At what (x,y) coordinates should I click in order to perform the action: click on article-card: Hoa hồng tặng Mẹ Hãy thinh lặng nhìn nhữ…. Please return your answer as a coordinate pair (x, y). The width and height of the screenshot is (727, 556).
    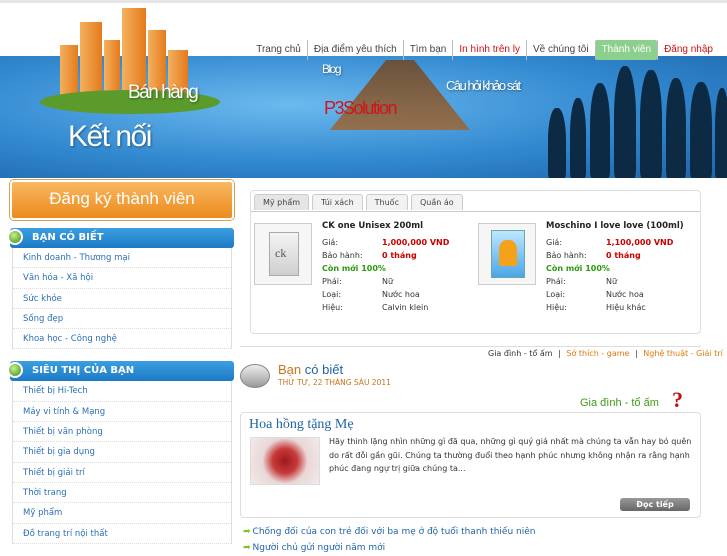
    Looking at the image, I should click on (470, 465).